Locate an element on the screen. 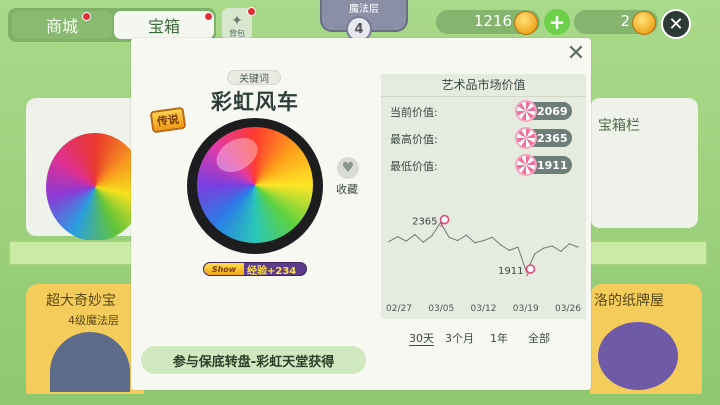  coin-icon is located at coordinates (644, 23).